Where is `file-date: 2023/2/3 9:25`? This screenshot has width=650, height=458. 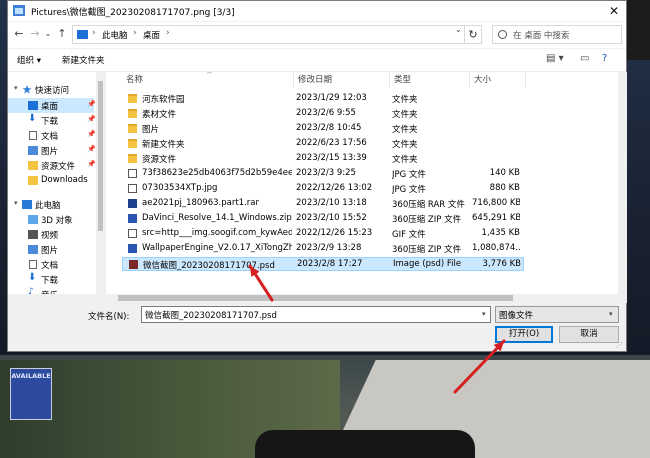
file-date: 2023/2/3 9:25 is located at coordinates (326, 173).